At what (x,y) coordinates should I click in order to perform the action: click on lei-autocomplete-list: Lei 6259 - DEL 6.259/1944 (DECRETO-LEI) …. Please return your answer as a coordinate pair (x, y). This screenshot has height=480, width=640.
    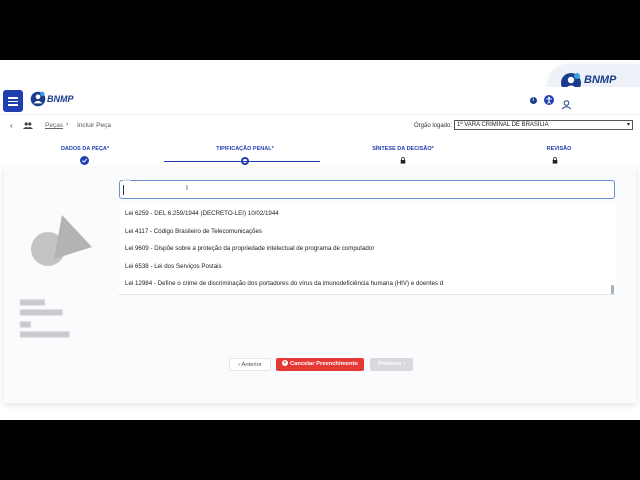
    Looking at the image, I should click on (367, 249).